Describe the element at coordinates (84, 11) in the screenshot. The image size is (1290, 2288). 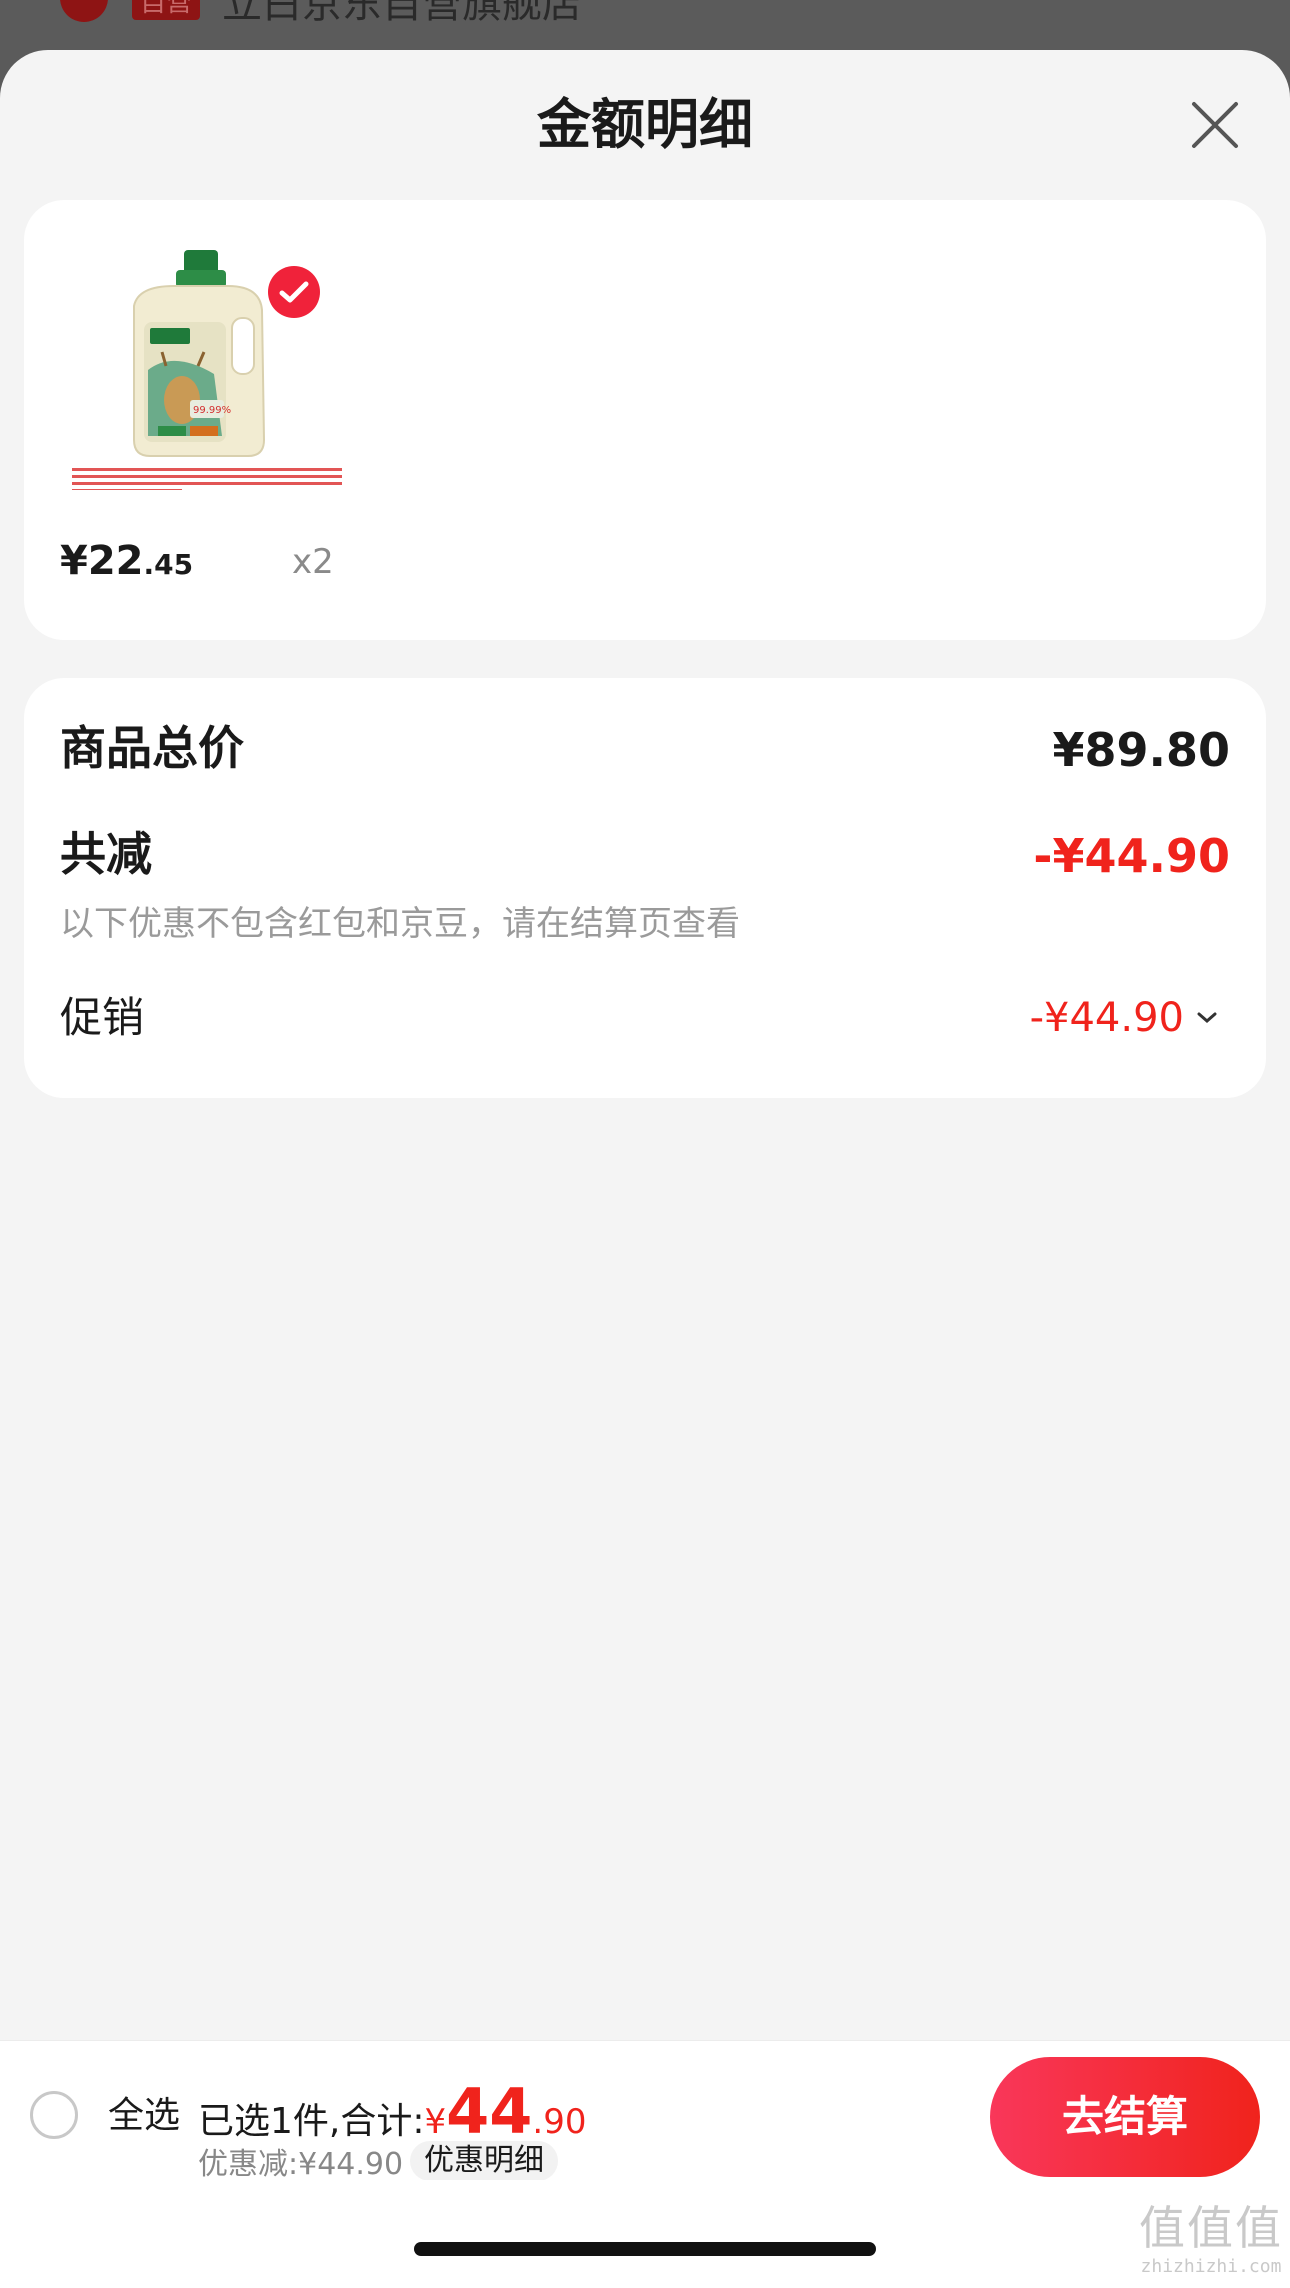
I see `store-badge-icon` at that location.